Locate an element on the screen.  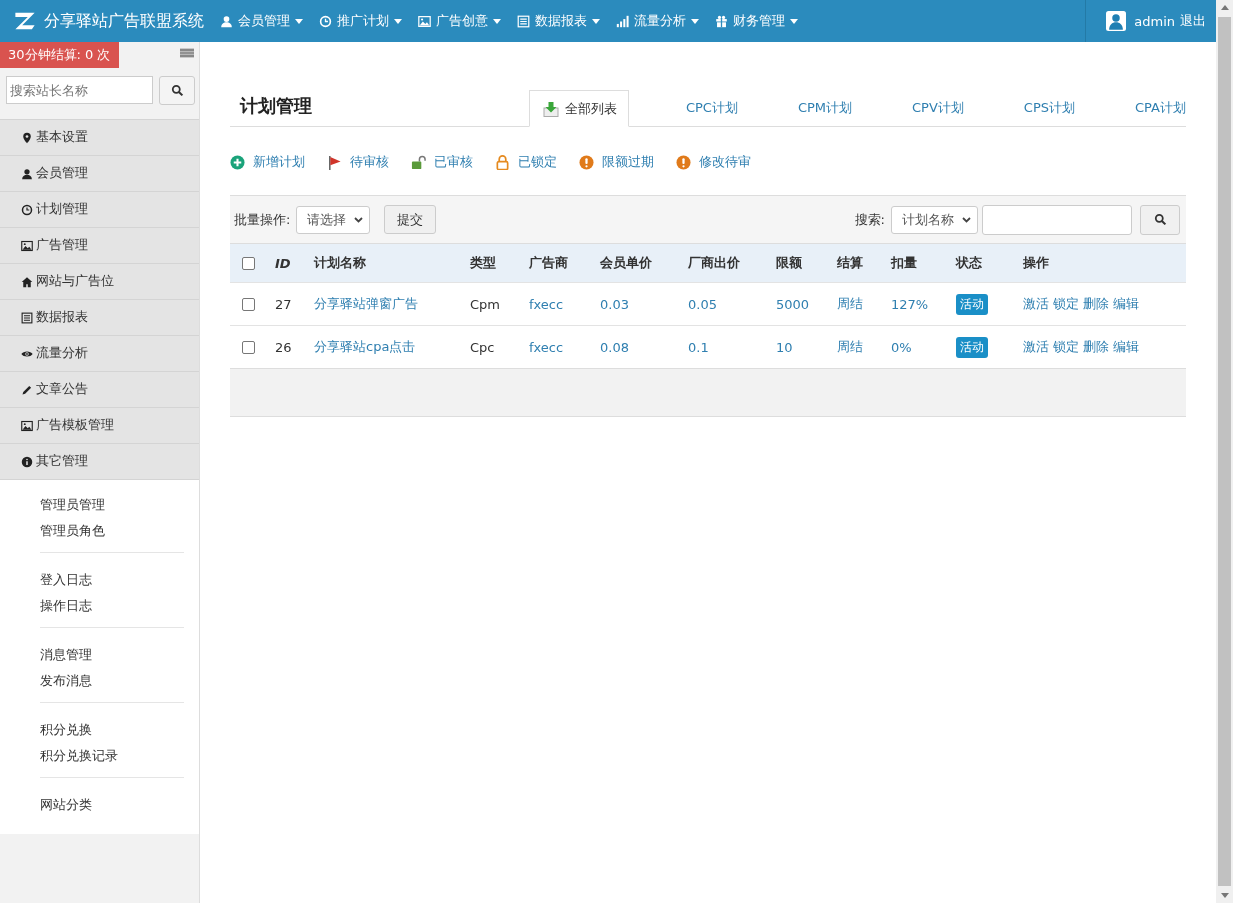
table-link: 0.05 is located at coordinates (702, 304).